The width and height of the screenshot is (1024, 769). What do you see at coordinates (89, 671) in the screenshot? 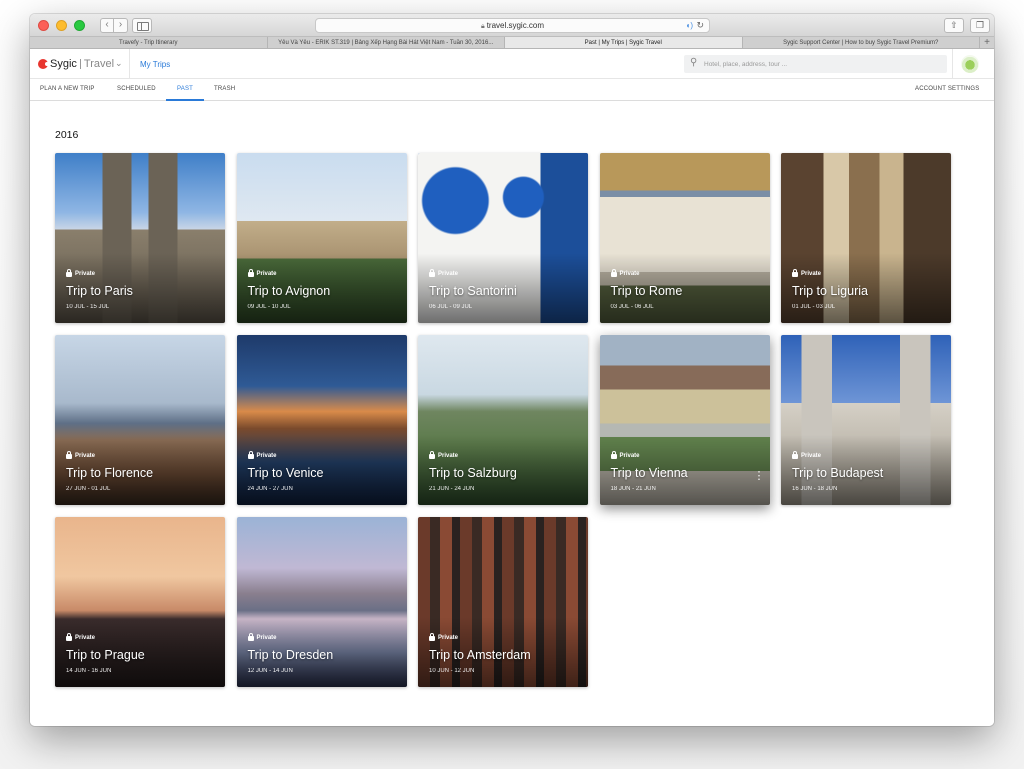
I see `trip-dates: 14 JUN - 16 JUN` at bounding box center [89, 671].